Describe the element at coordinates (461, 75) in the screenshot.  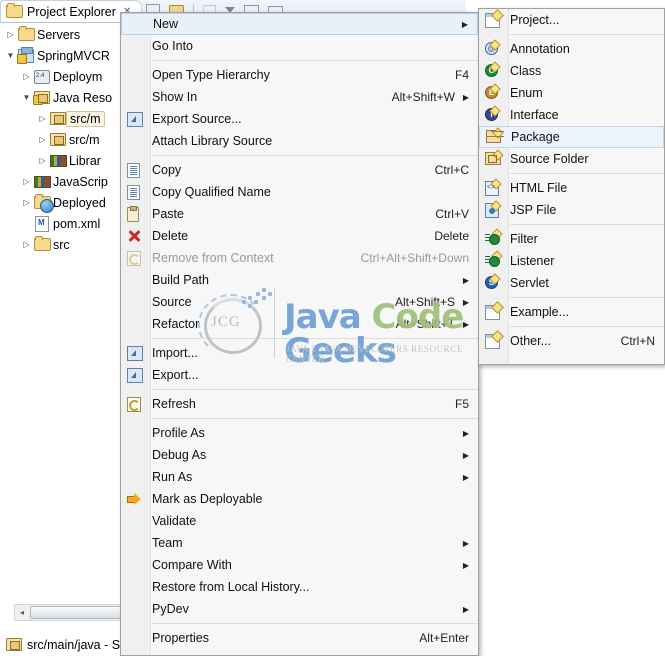
I see `menu-item-accelerator: F4` at that location.